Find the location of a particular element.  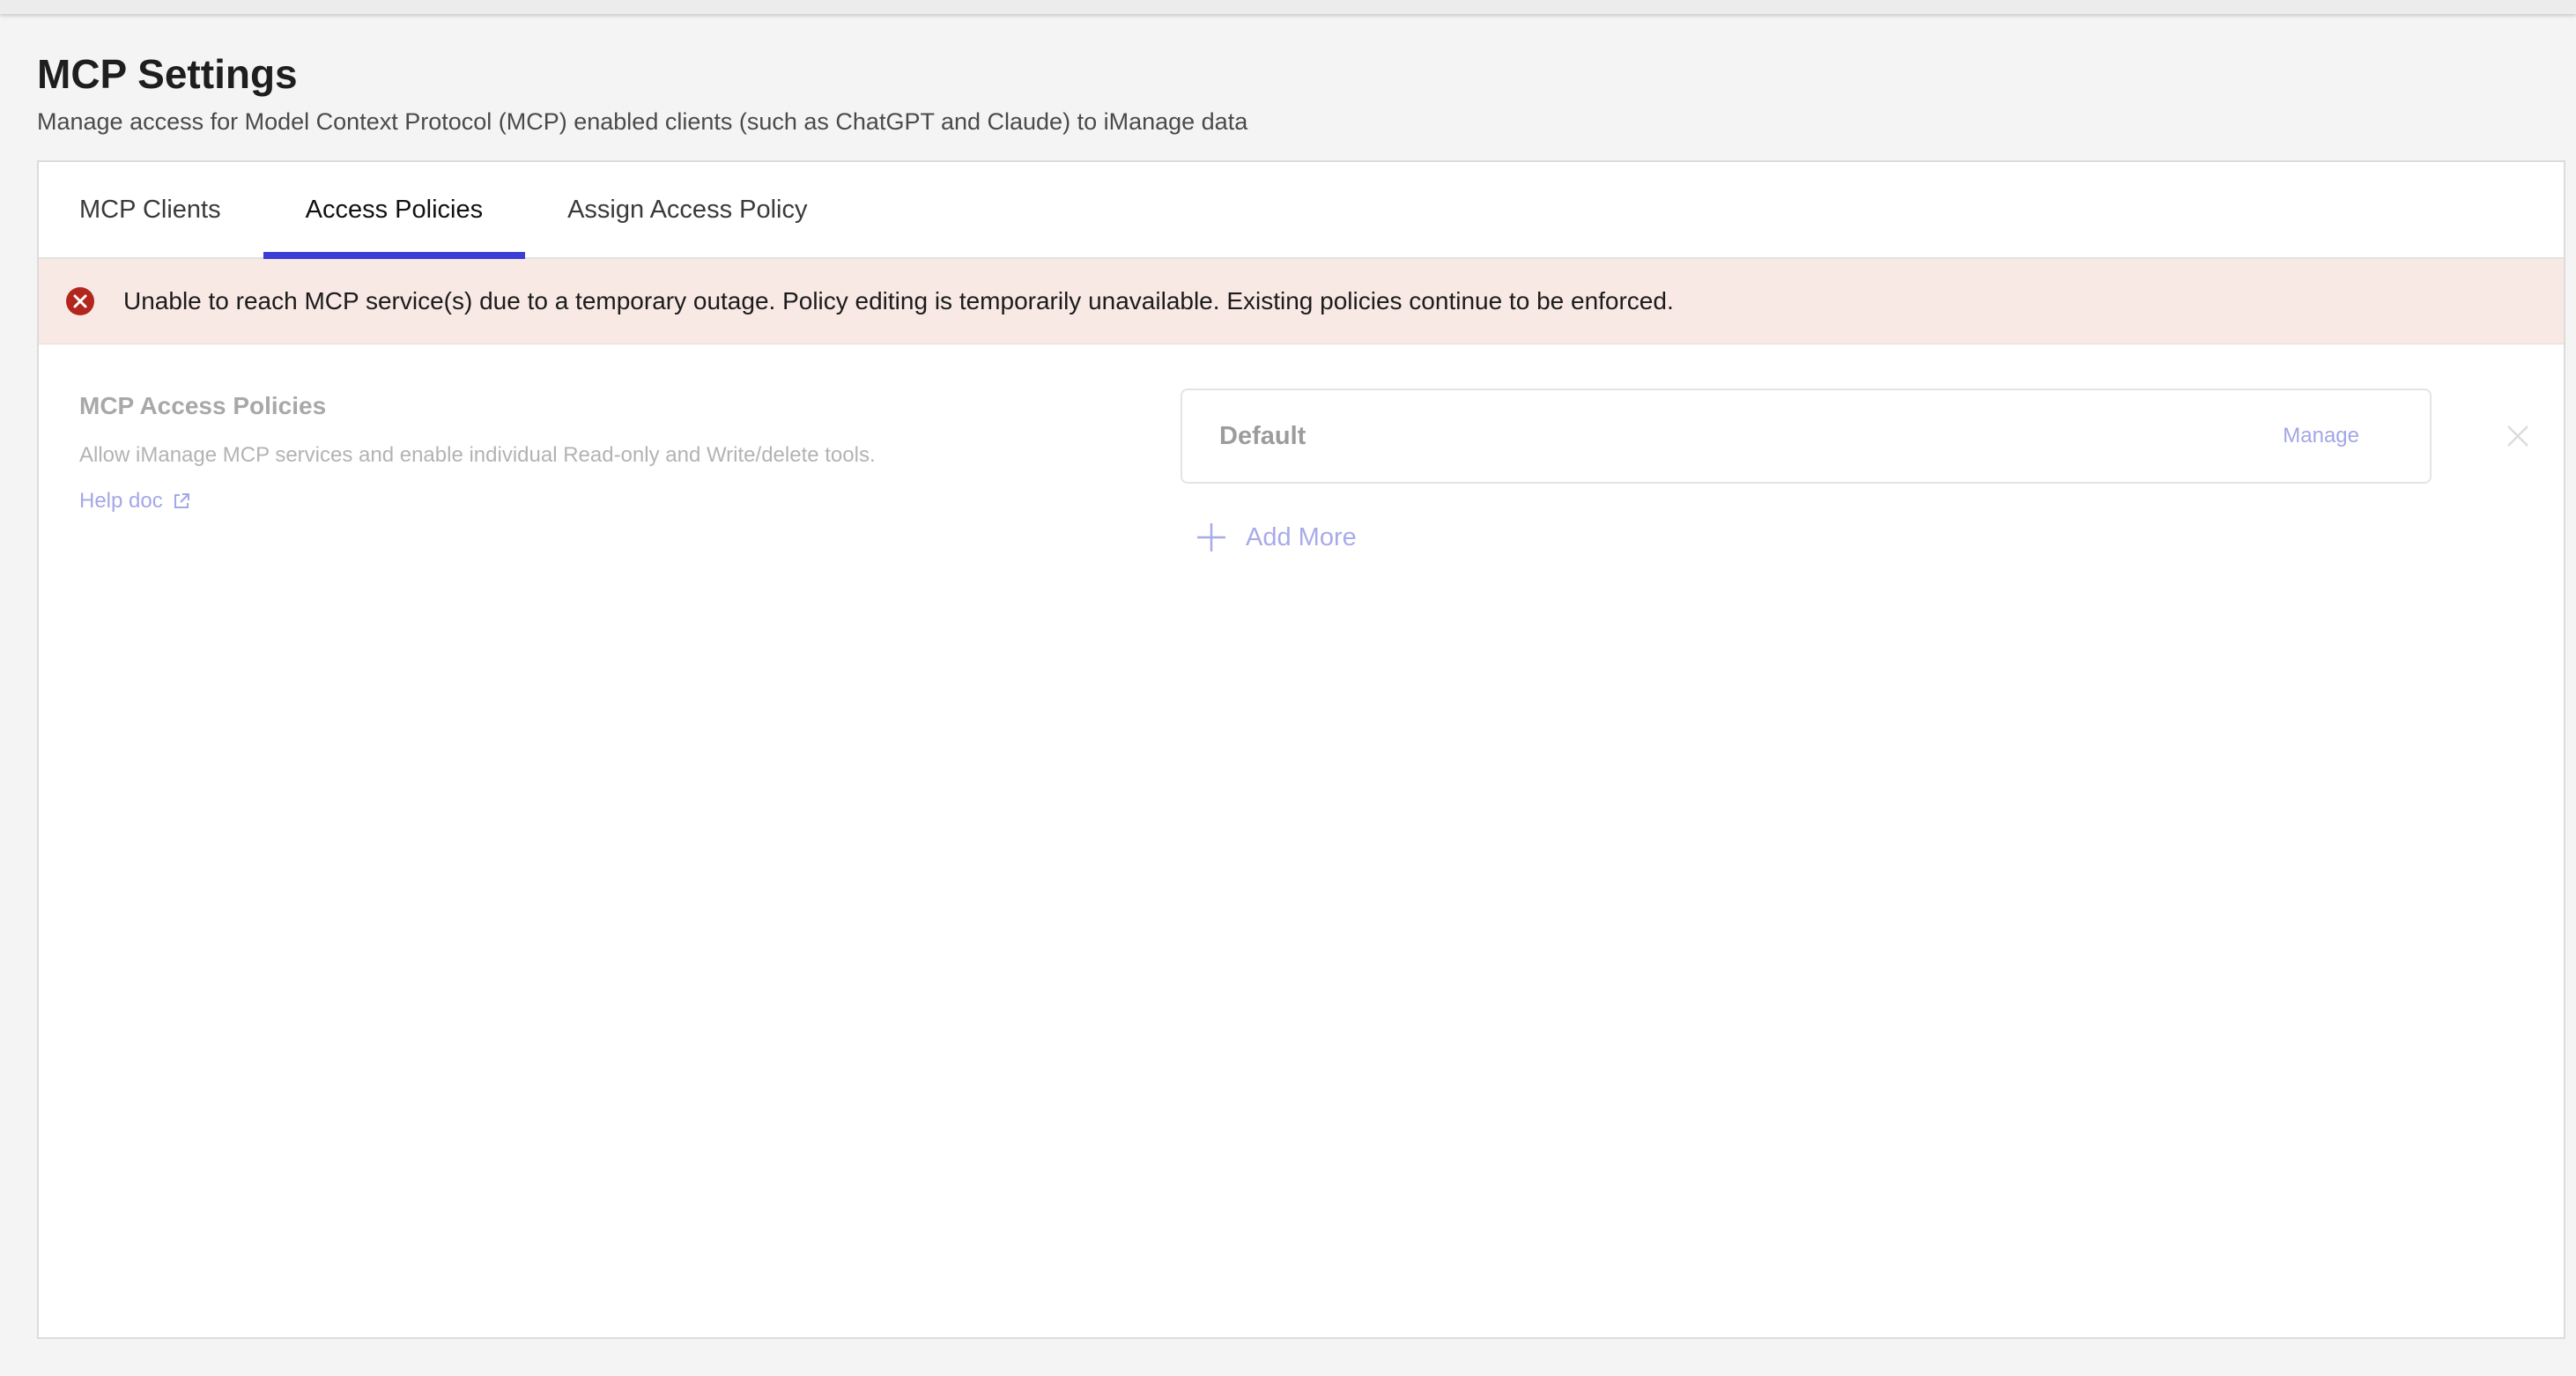

error-circle-icon is located at coordinates (80, 301).